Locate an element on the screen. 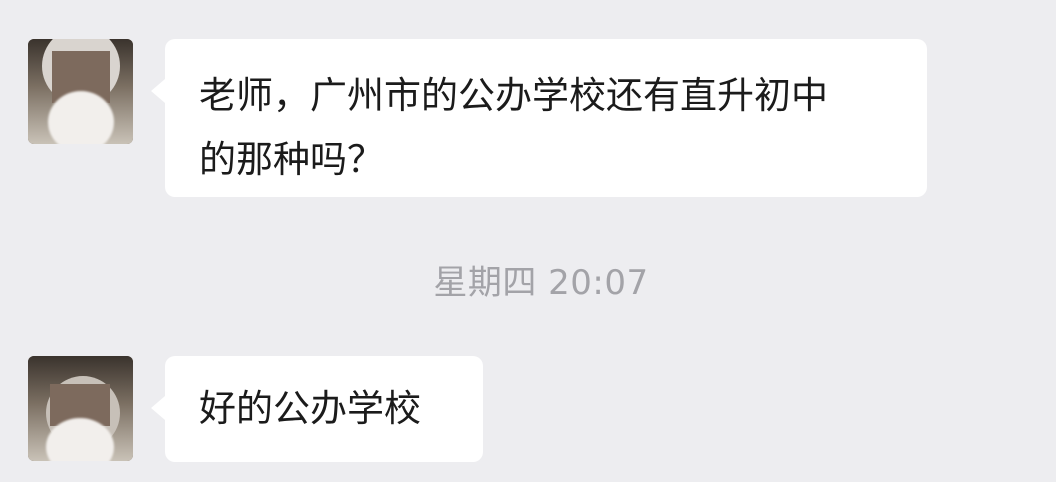 Image resolution: width=1056 pixels, height=482 pixels. avatar-blur-face is located at coordinates (81, 117).